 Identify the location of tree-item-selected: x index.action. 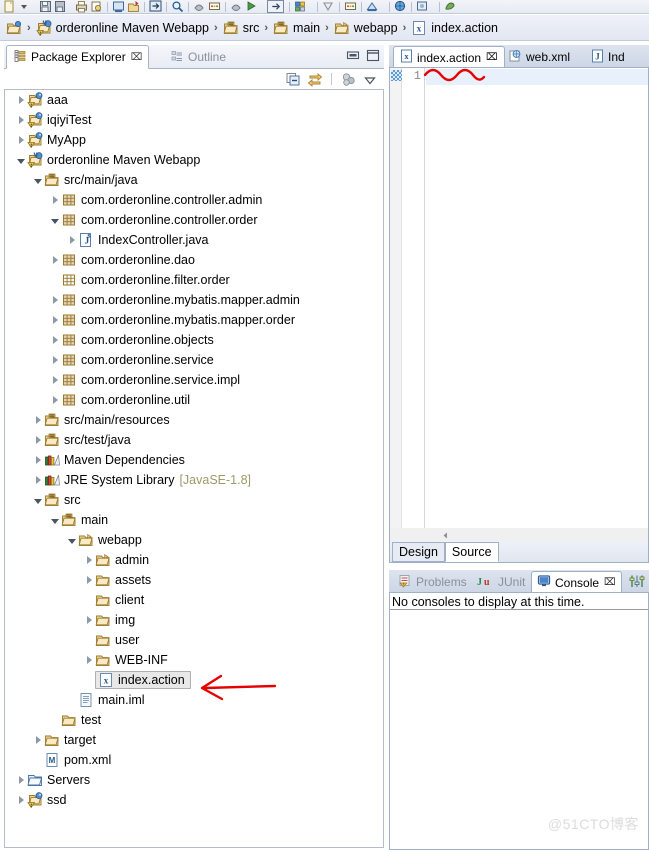
(194, 680).